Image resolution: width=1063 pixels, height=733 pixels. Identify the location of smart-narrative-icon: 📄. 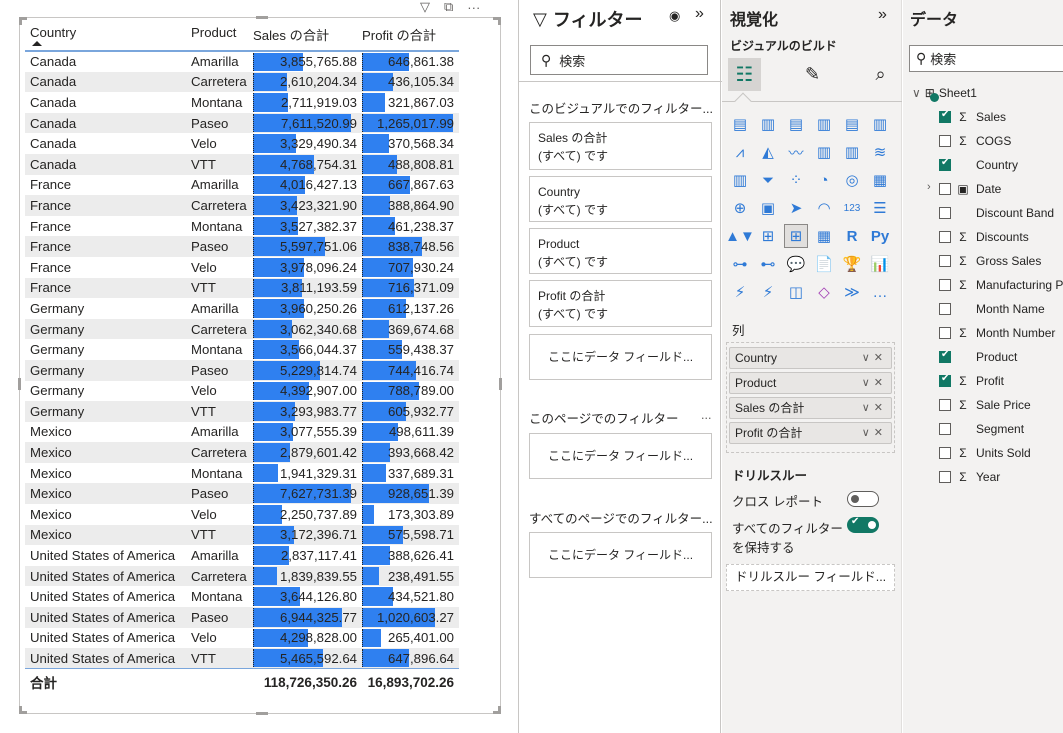
(824, 264).